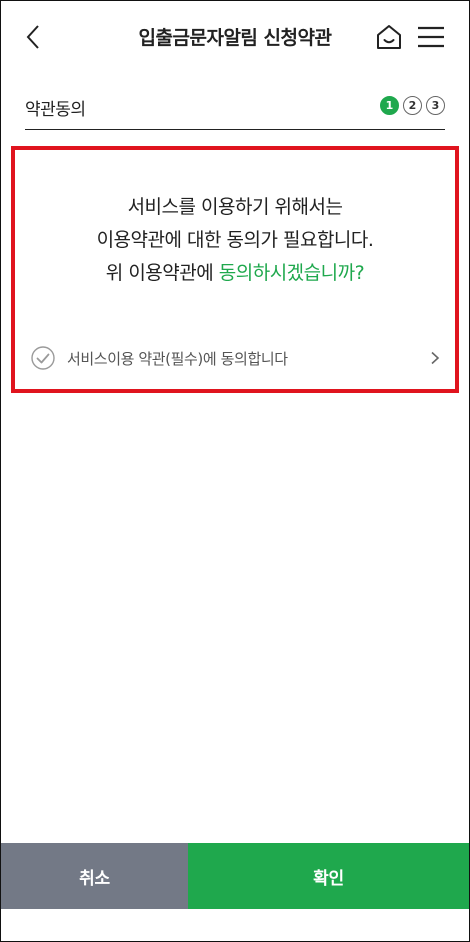  Describe the element at coordinates (435, 105) in the screenshot. I see `step-3: 3` at that location.